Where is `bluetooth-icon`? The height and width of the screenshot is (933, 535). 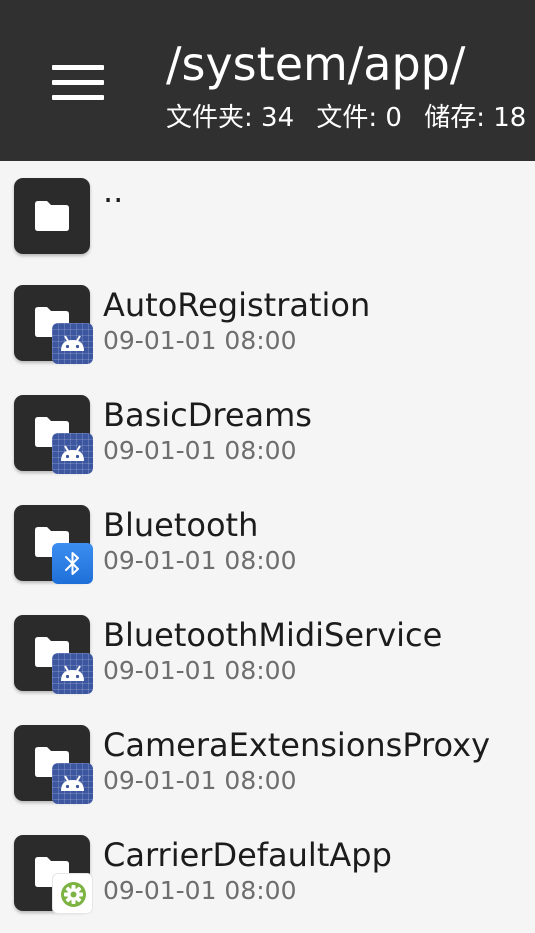
bluetooth-icon is located at coordinates (72, 563).